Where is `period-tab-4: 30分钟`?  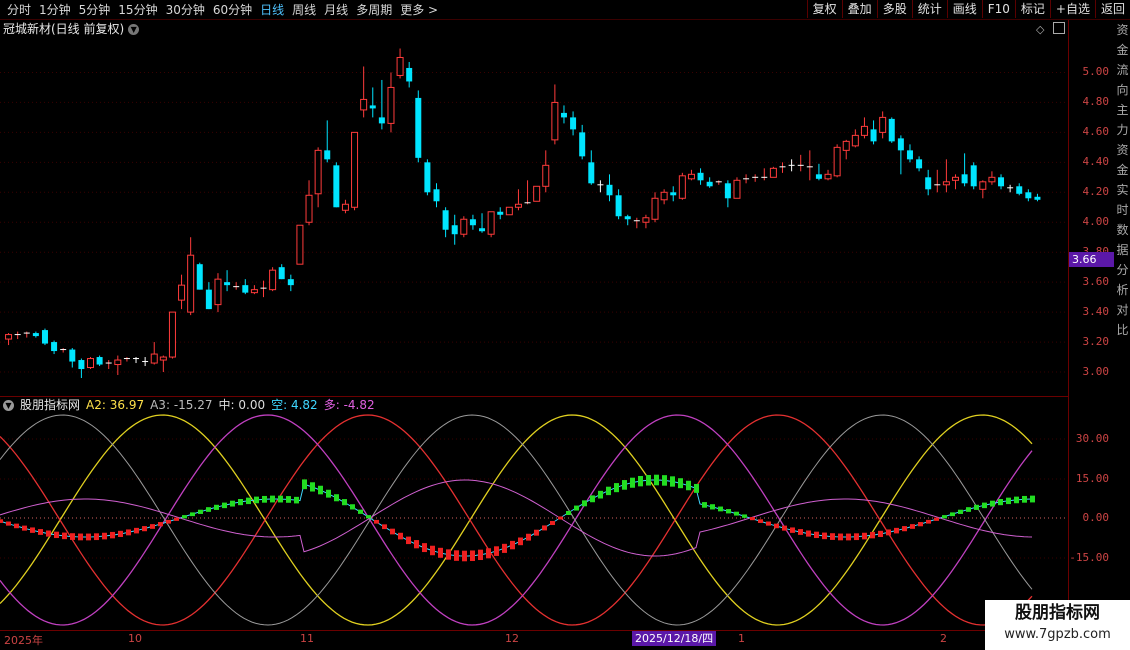 period-tab-4: 30分钟 is located at coordinates (185, 10).